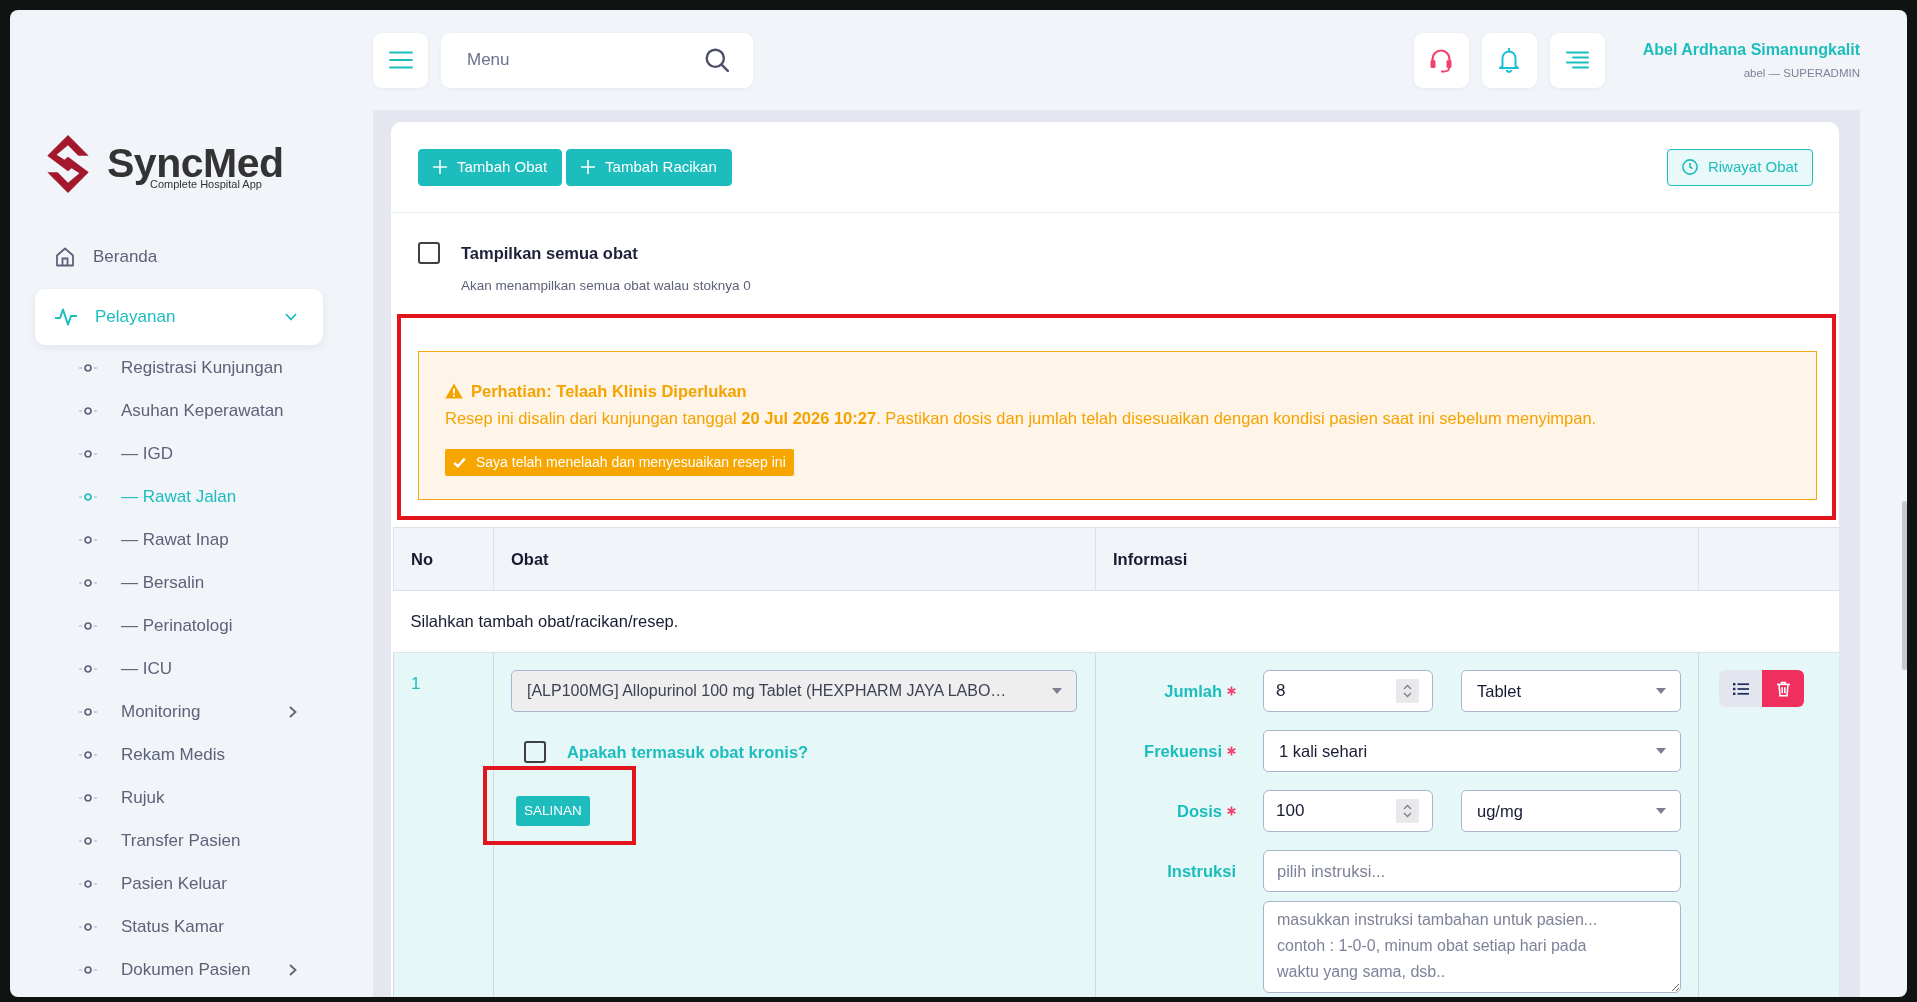  What do you see at coordinates (291, 317) in the screenshot?
I see `chevron-down-icon` at bounding box center [291, 317].